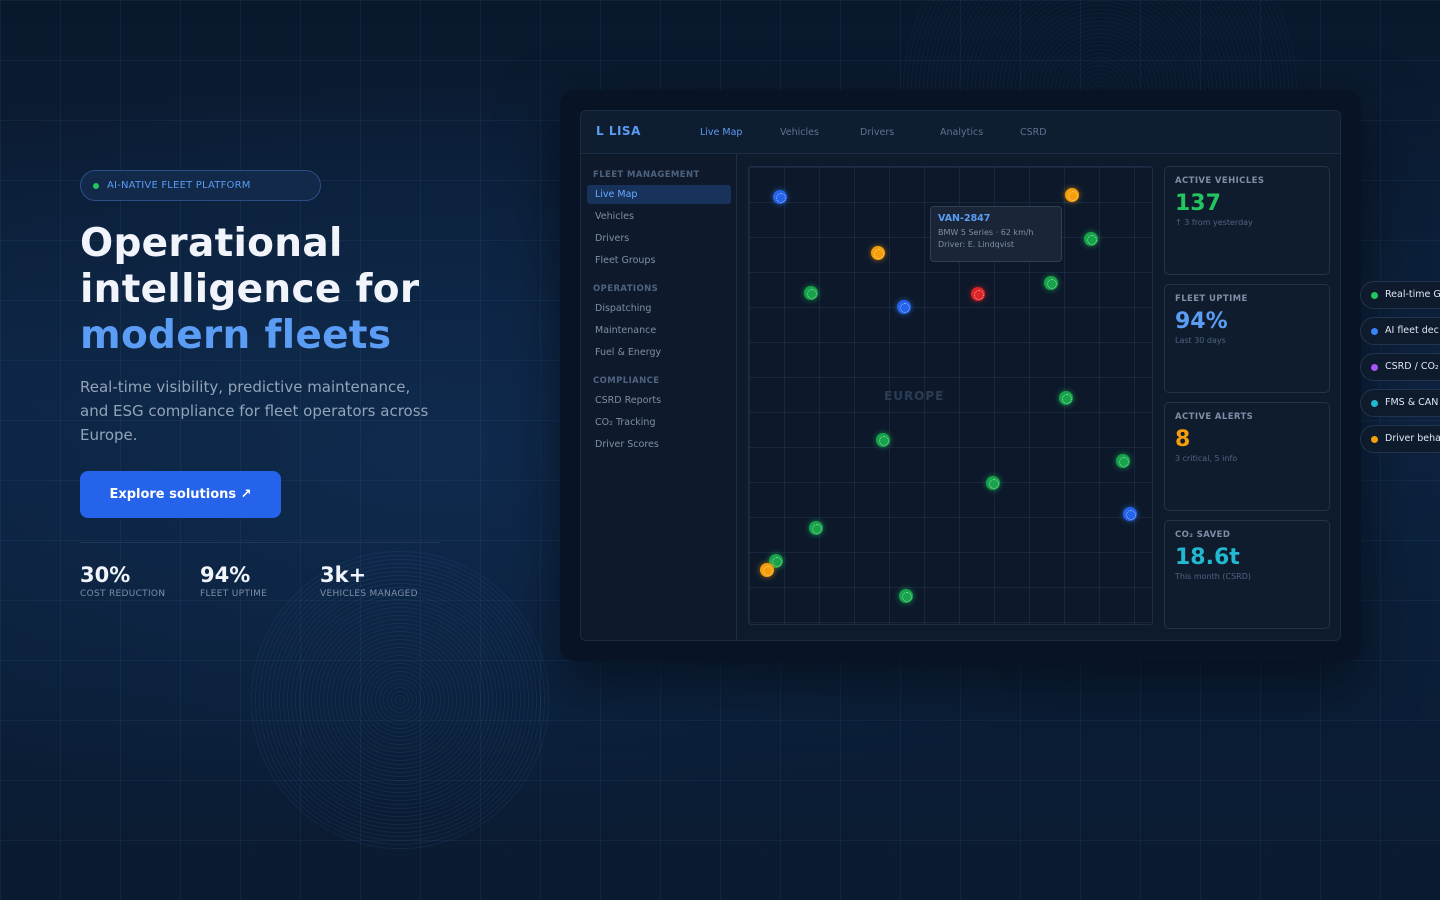 The width and height of the screenshot is (1440, 900). I want to click on tooltip-vehicle-id: VAN-2847, so click(964, 218).